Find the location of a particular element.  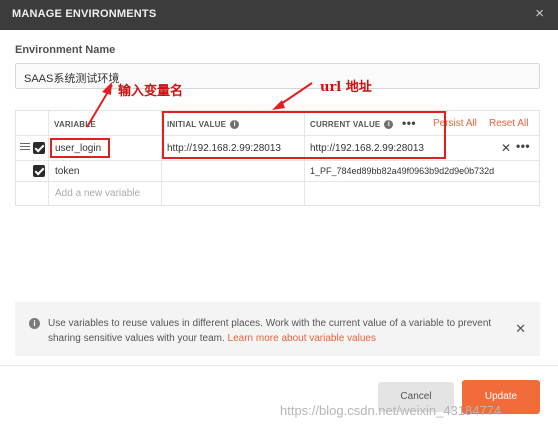

close-icon: ✕ is located at coordinates (520, 329).